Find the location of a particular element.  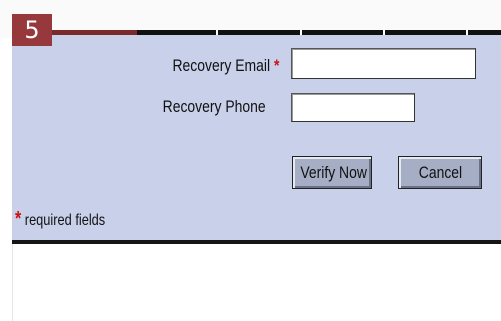

verify-now-button: Verify Now is located at coordinates (332, 172).